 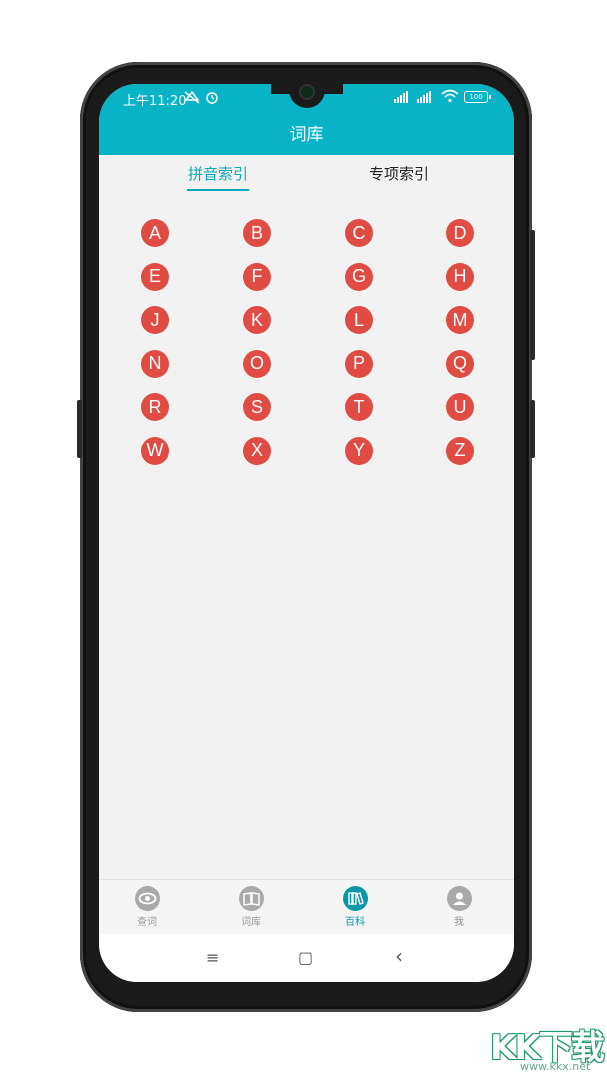 I want to click on bottom-nav: 查词 词库 百科 我, so click(x=306, y=907).